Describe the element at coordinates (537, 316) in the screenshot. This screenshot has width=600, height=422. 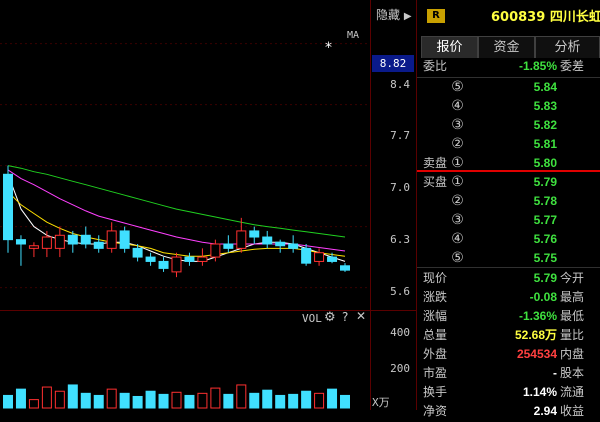
I see `stat-value: -1.36%` at that location.